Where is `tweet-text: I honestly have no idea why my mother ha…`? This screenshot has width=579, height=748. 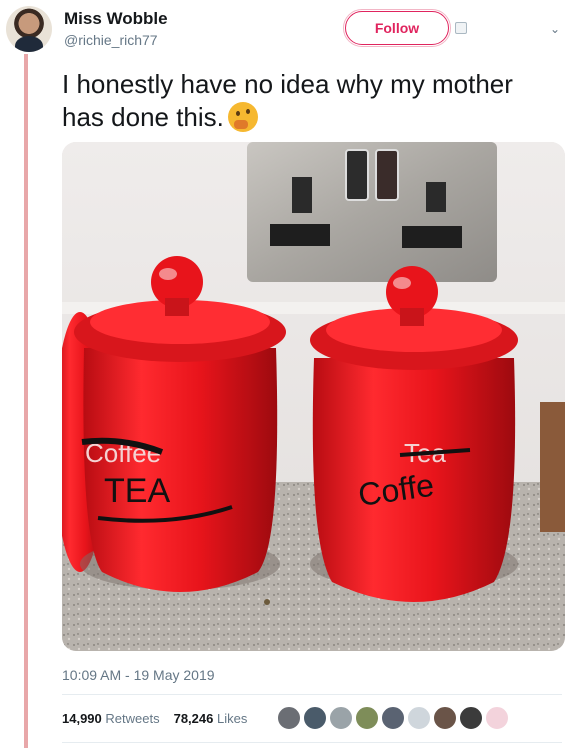 tweet-text: I honestly have no idea why my mother ha… is located at coordinates (312, 101).